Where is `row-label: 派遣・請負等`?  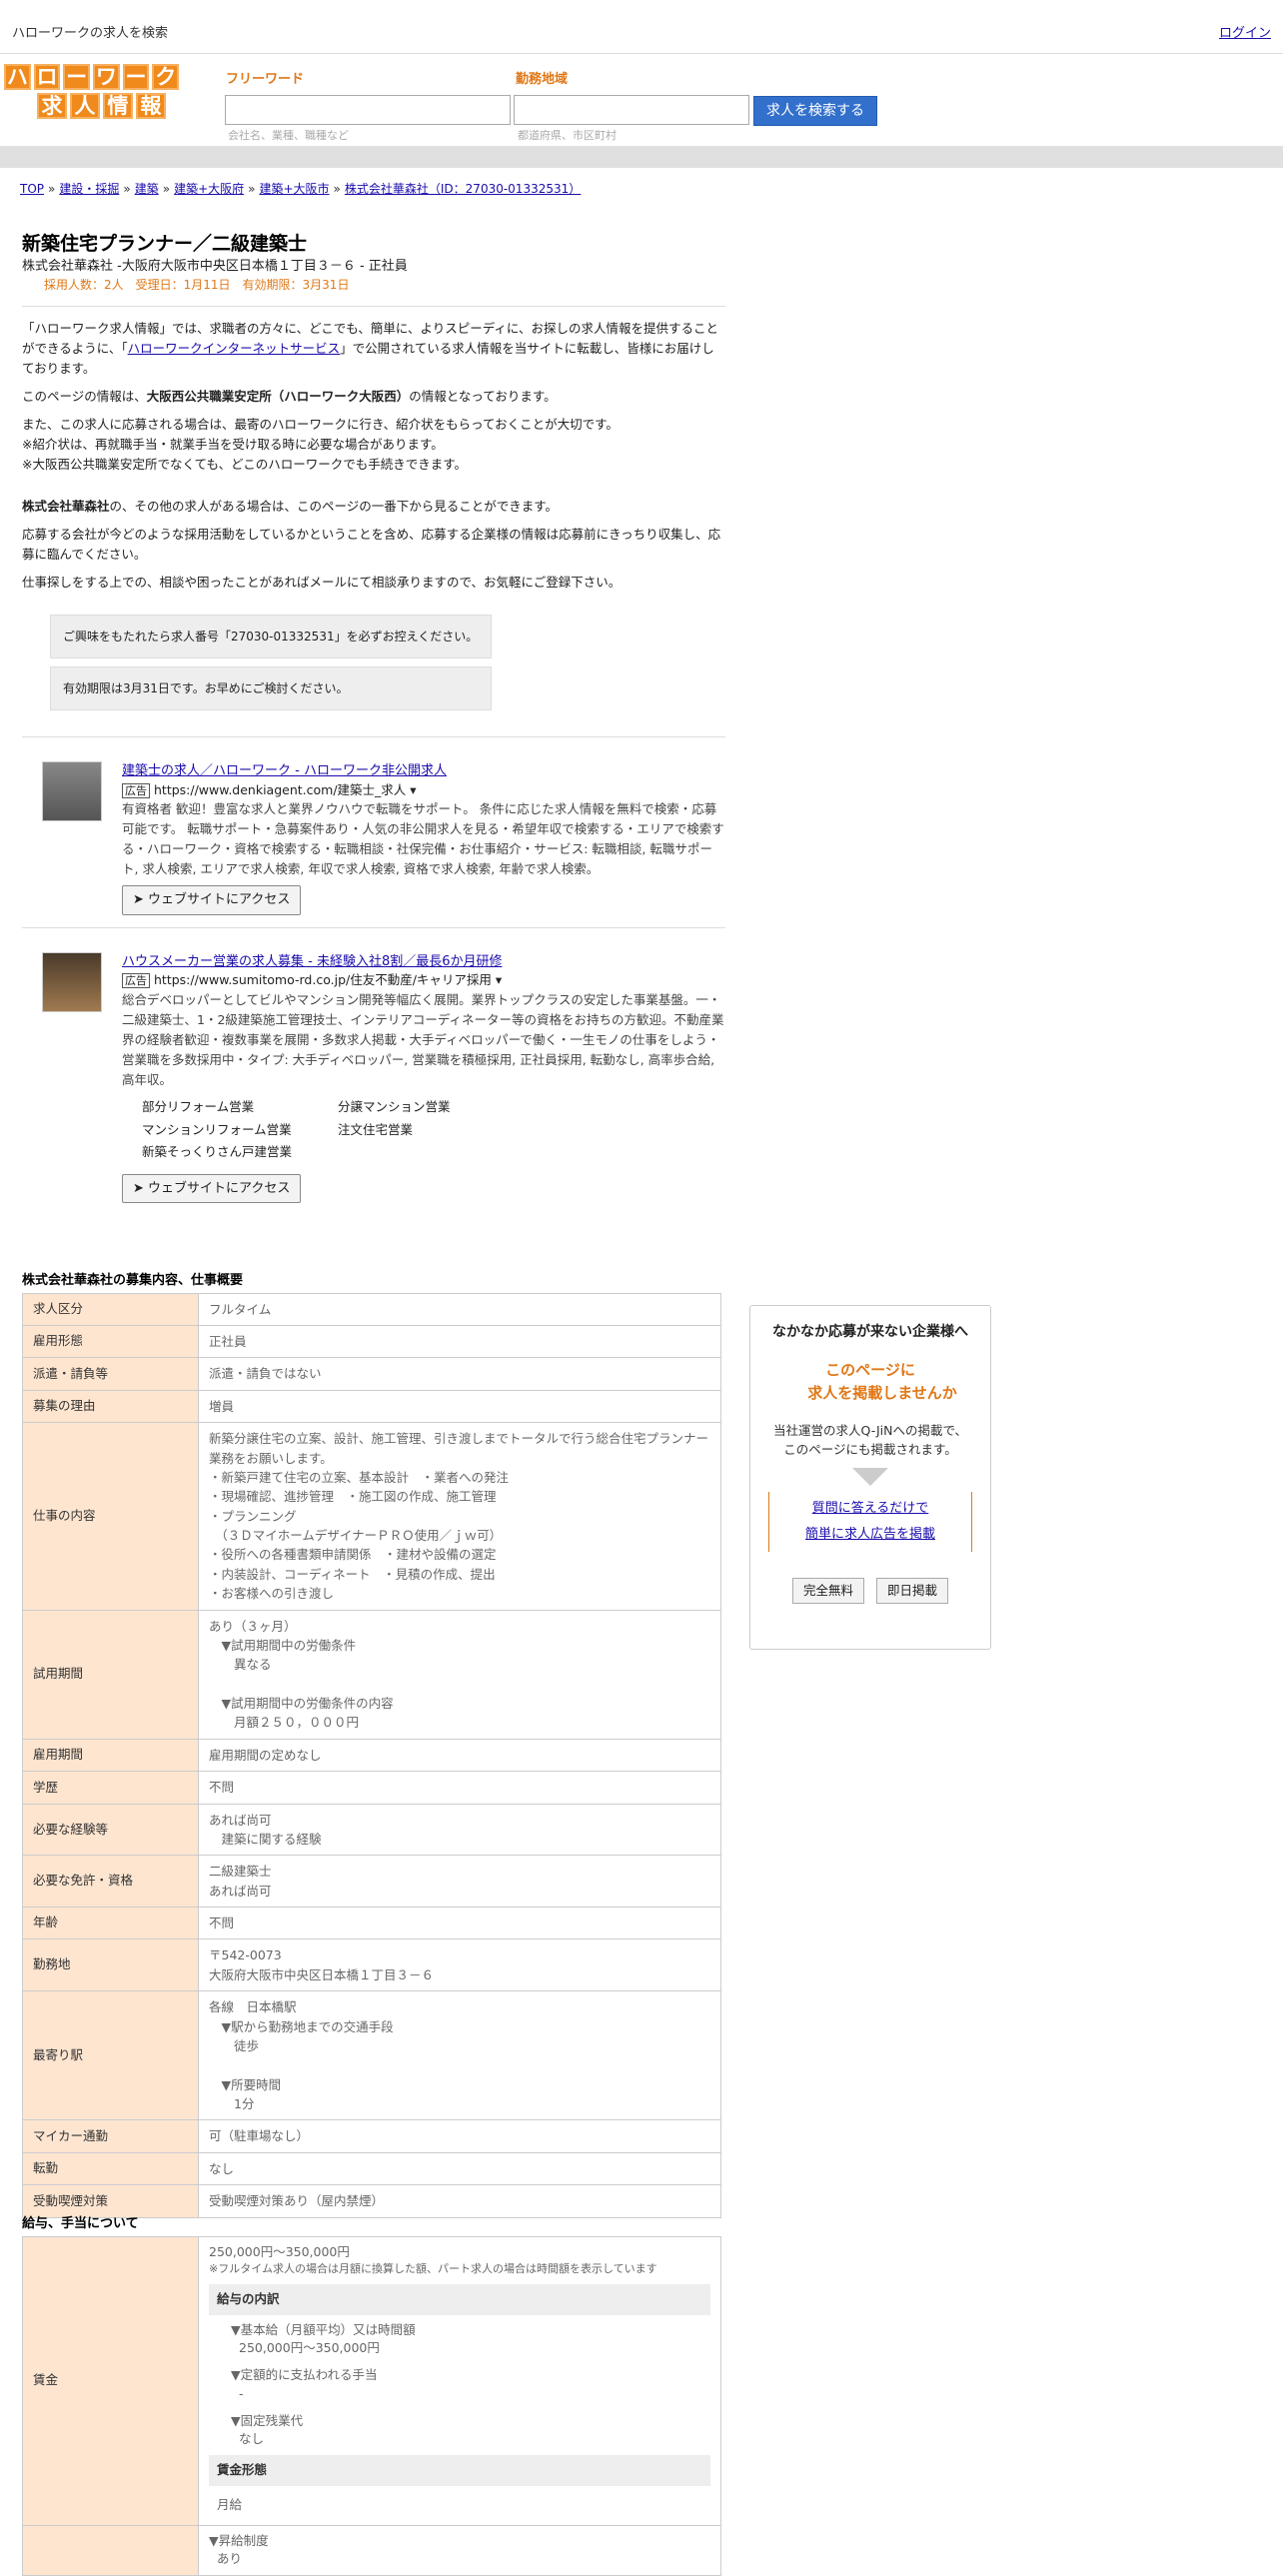 row-label: 派遣・請負等 is located at coordinates (111, 1374).